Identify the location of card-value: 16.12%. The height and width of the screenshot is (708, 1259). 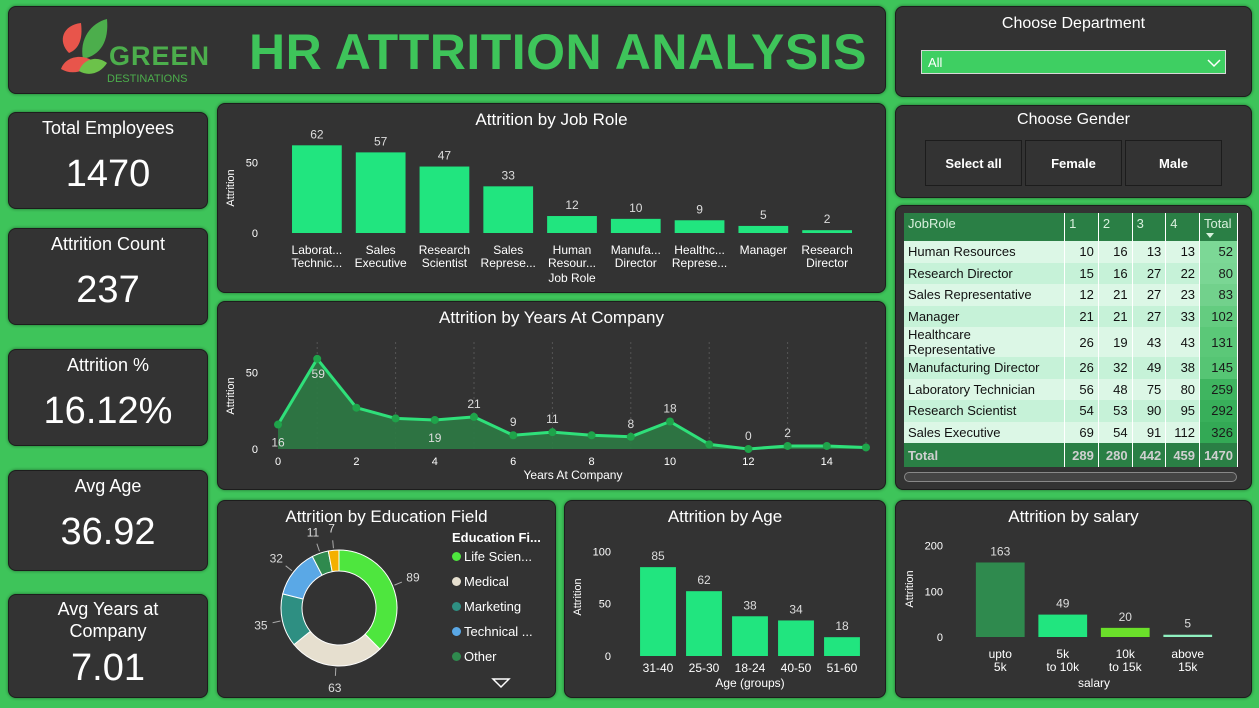
(108, 411).